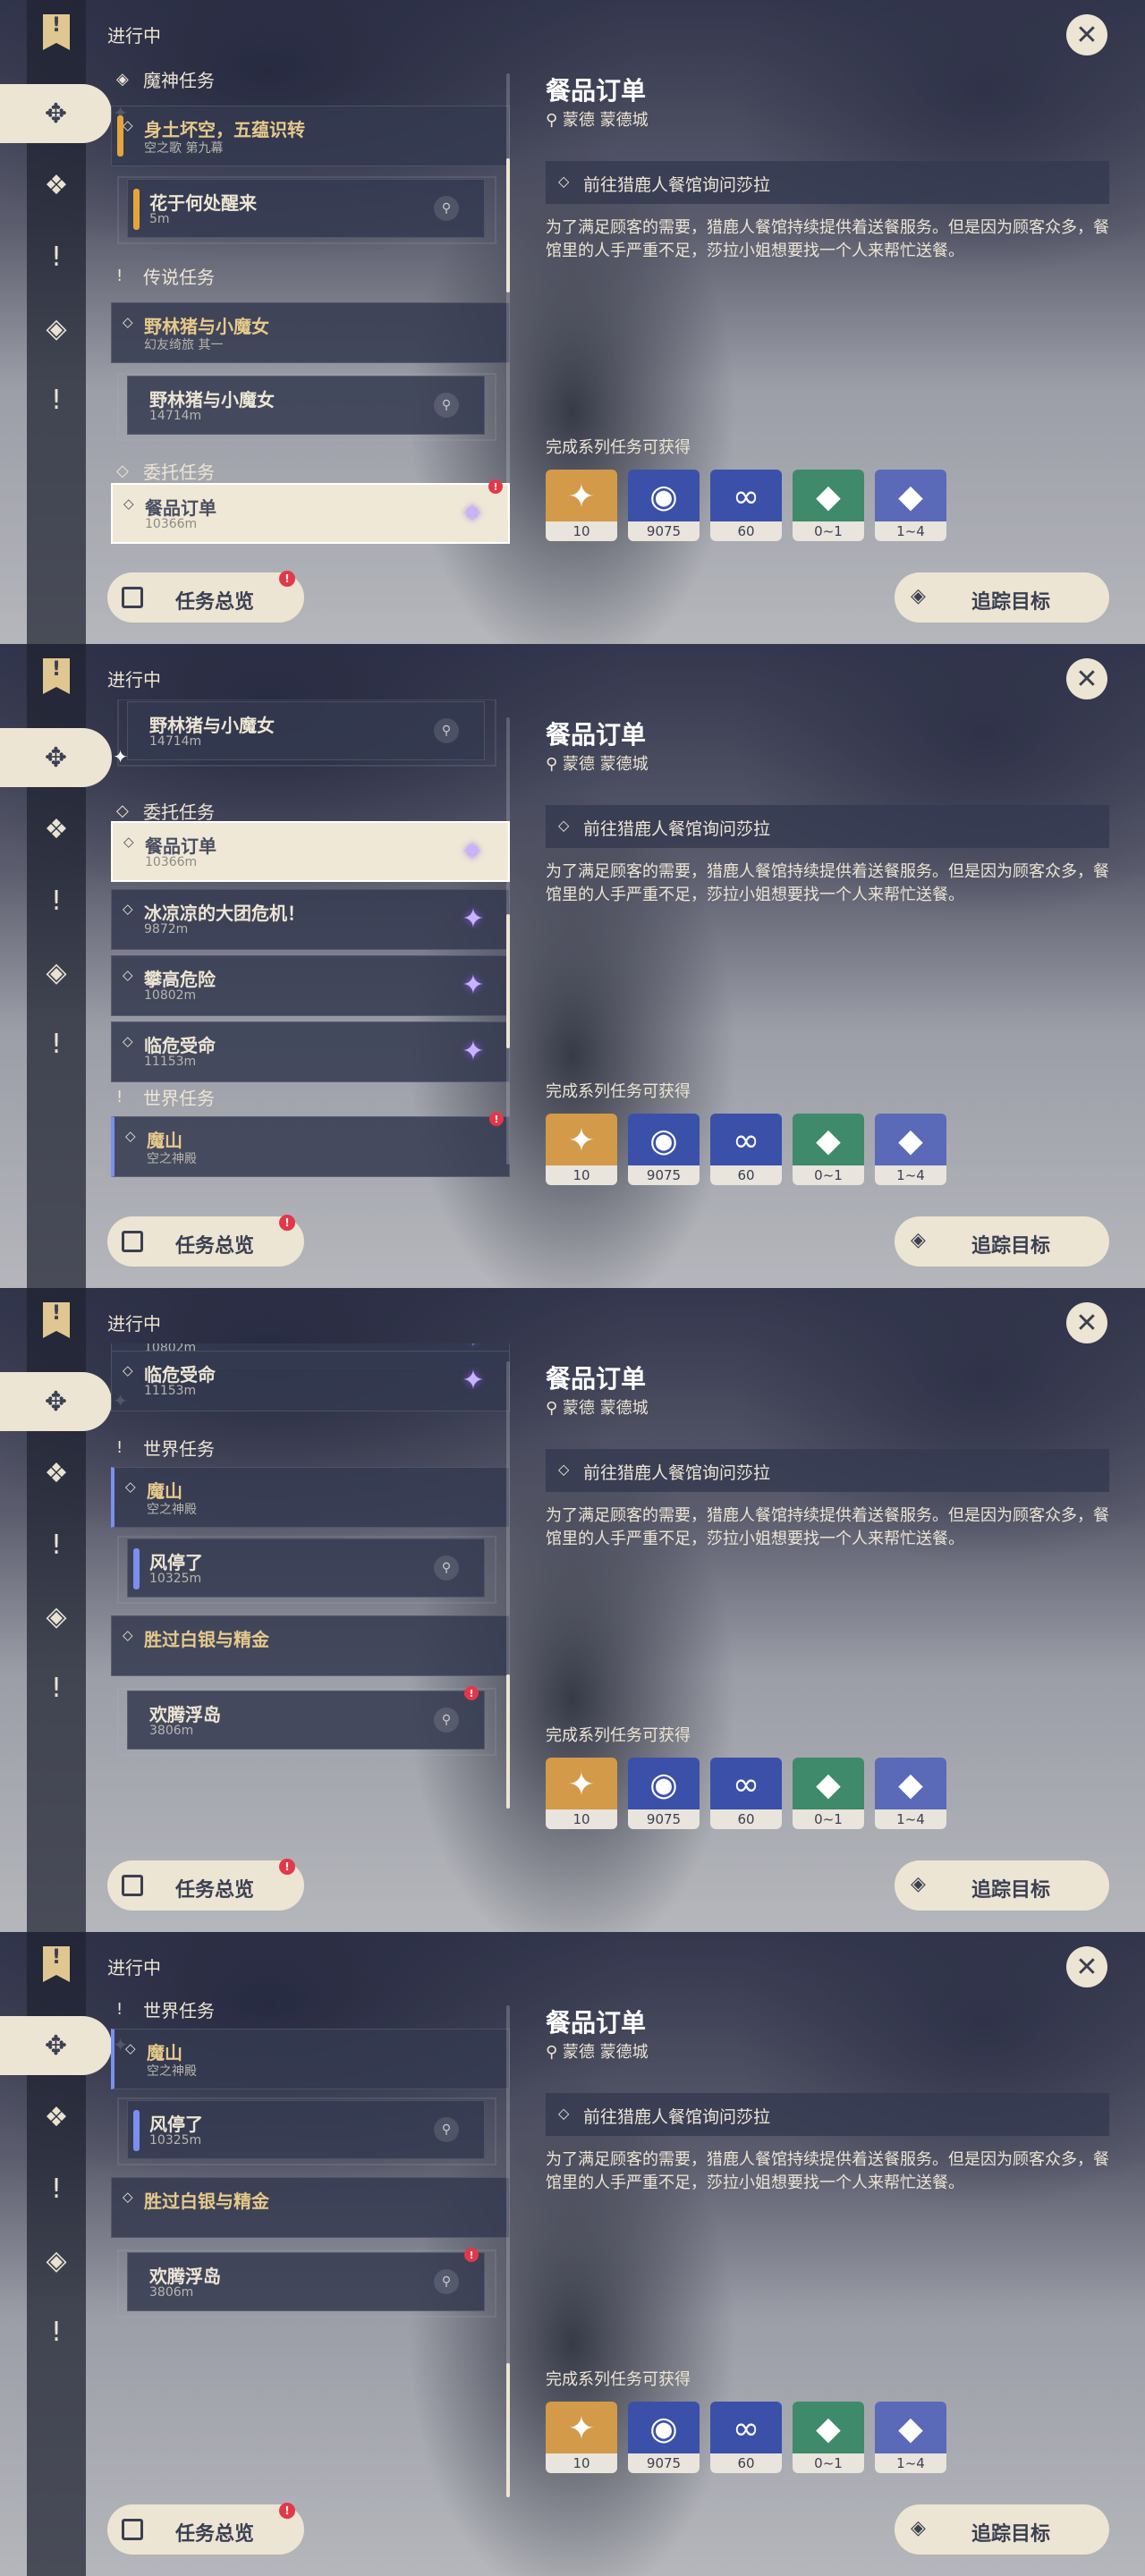 The width and height of the screenshot is (1145, 2576). I want to click on mora-icon: ◉, so click(663, 1140).